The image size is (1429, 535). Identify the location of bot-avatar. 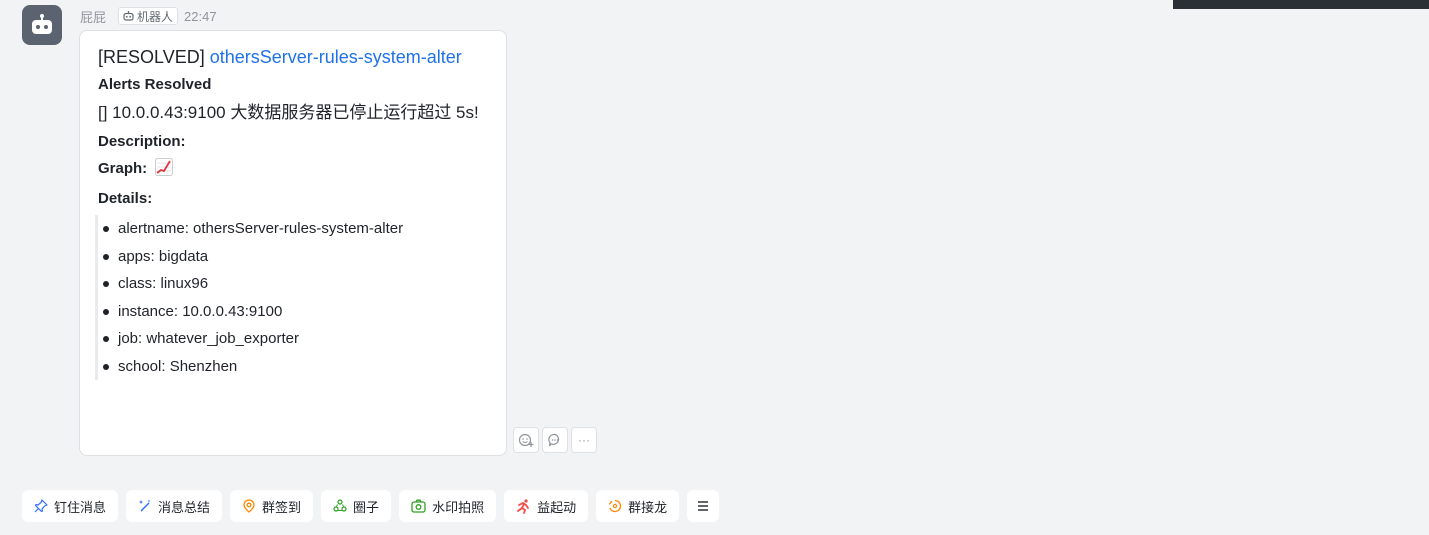
(42, 25).